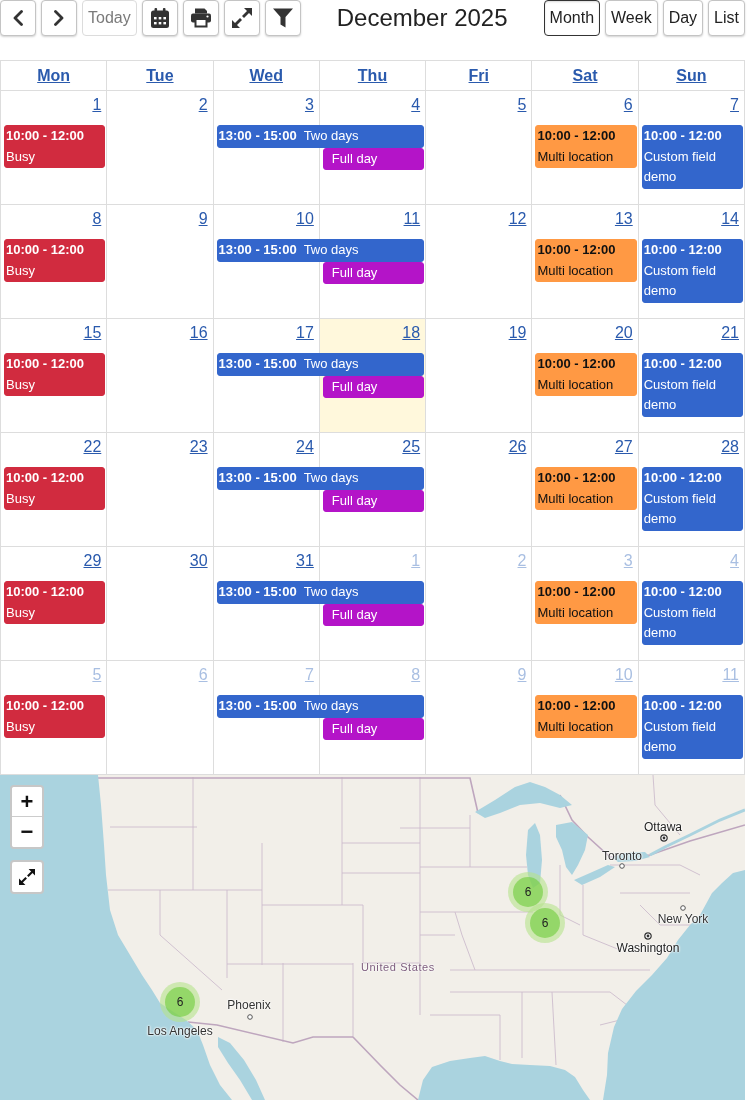  What do you see at coordinates (198, 447) in the screenshot?
I see `day-number: 23` at bounding box center [198, 447].